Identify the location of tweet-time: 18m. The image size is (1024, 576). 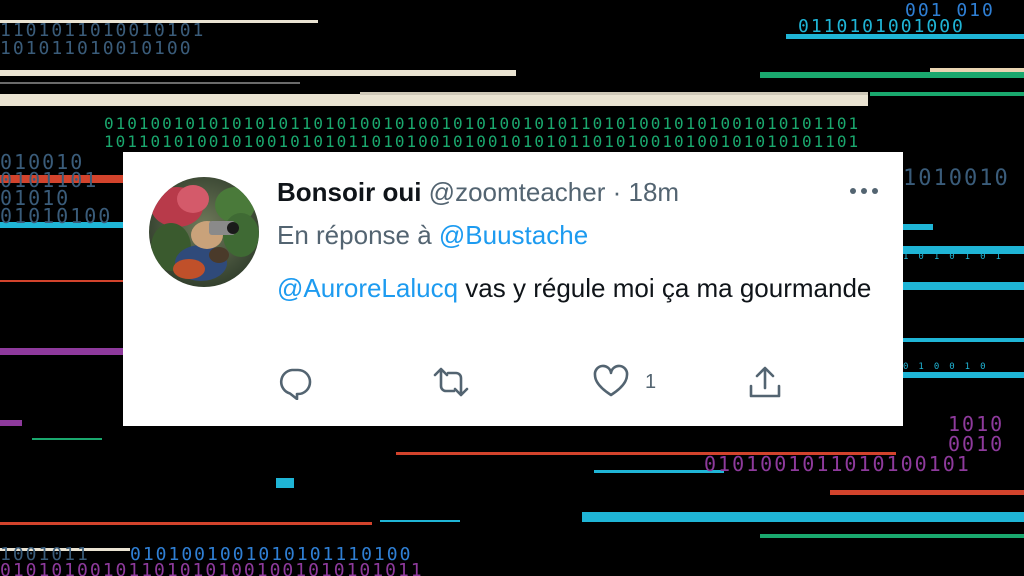
(654, 192).